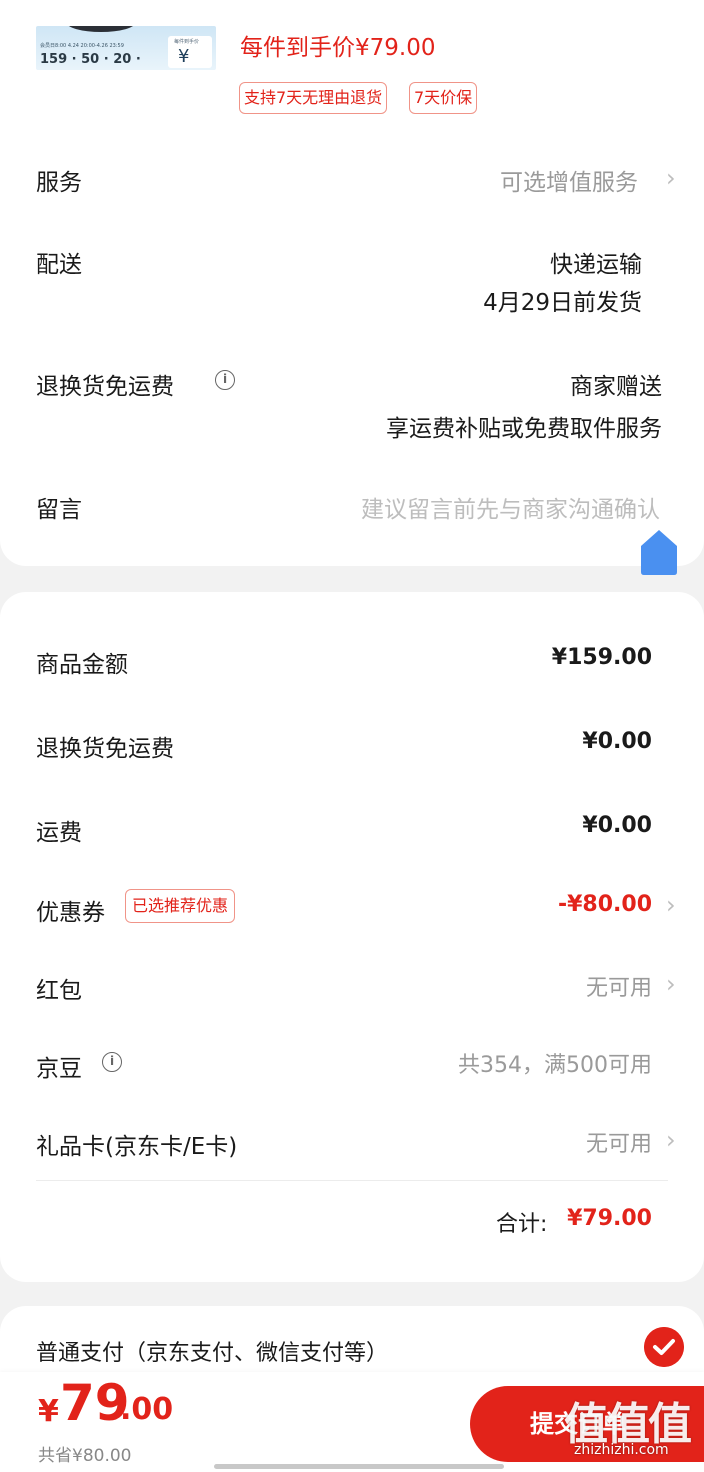 Image resolution: width=704 pixels, height=1472 pixels. Describe the element at coordinates (619, 1142) in the screenshot. I see `gift-card-value: 无可用` at that location.